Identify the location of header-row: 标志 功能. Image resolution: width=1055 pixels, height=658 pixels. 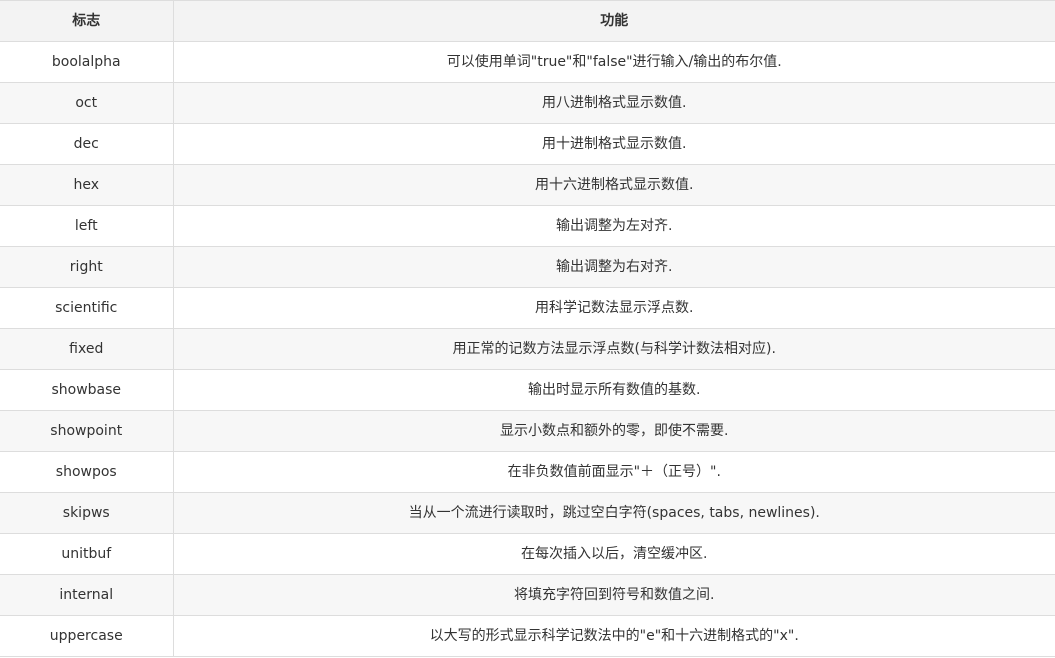
(527, 21).